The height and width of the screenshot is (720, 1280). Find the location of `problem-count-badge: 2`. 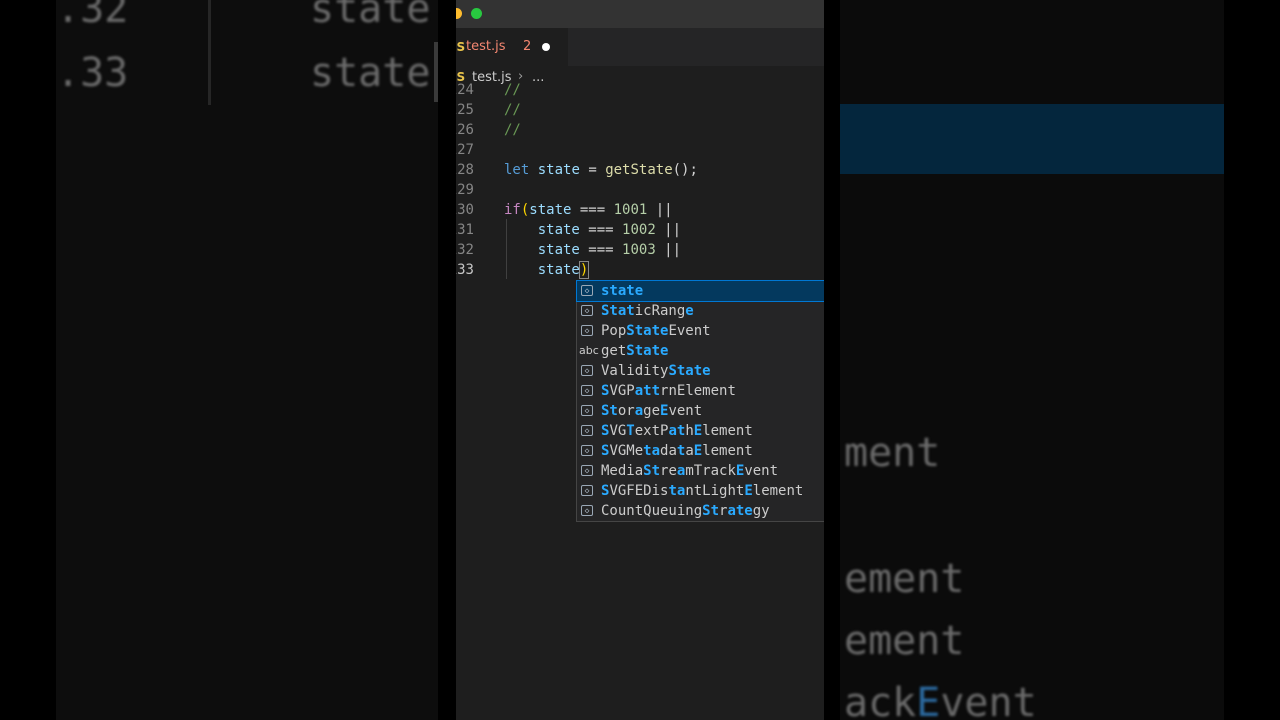

problem-count-badge: 2 is located at coordinates (527, 46).